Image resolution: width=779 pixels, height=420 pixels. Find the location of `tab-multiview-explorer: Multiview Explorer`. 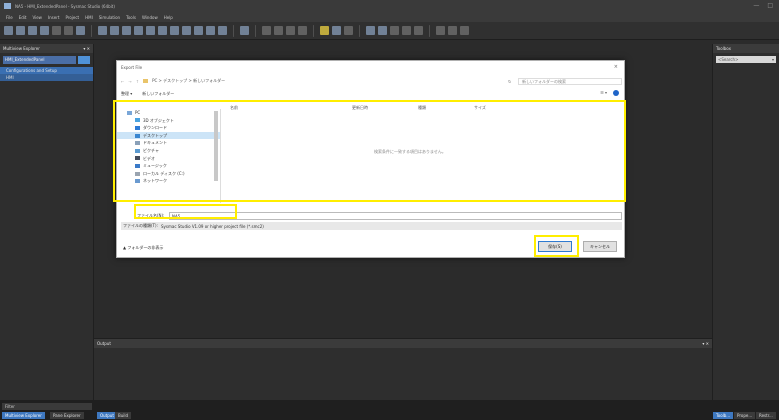

tab-multiview-explorer: Multiview Explorer is located at coordinates (23, 415).